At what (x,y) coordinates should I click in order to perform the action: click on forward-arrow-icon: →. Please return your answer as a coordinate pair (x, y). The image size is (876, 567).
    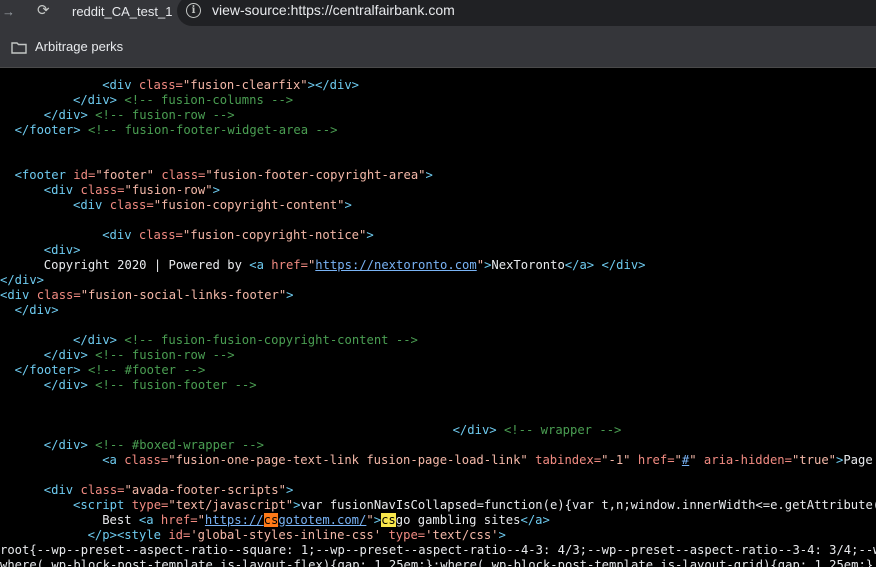
    Looking at the image, I should click on (8, 11).